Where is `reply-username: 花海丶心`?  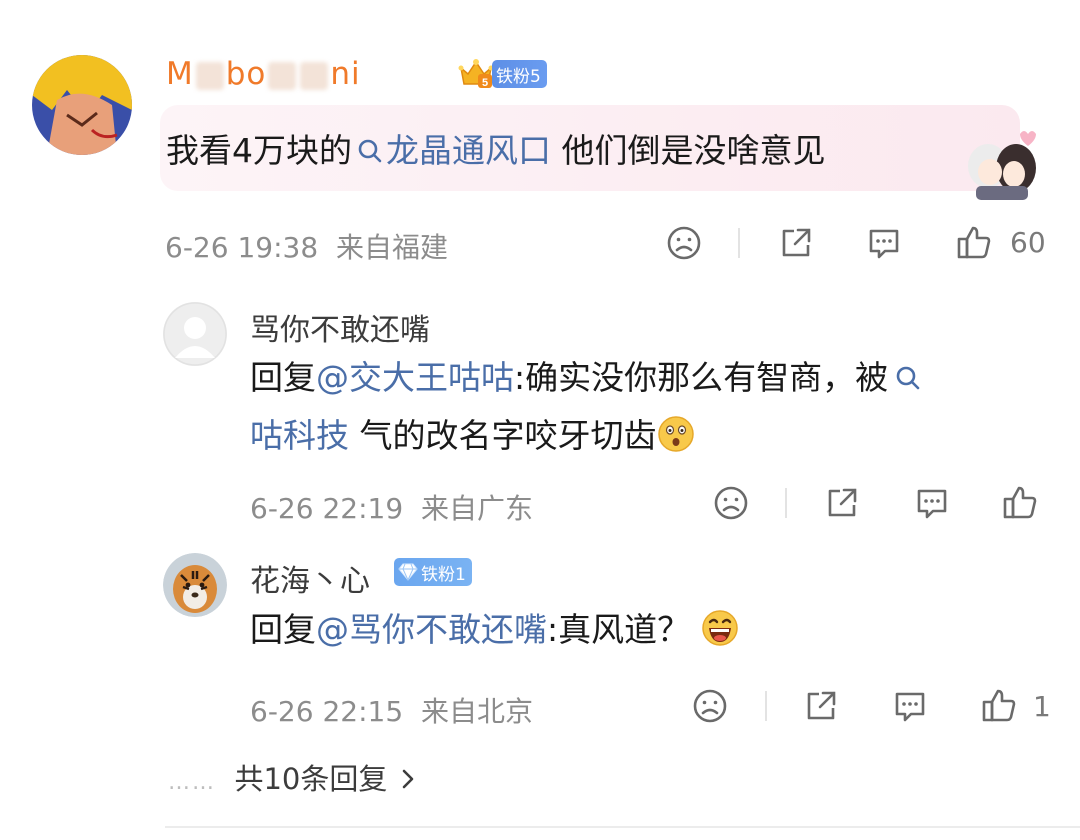
reply-username: 花海丶心 is located at coordinates (310, 578).